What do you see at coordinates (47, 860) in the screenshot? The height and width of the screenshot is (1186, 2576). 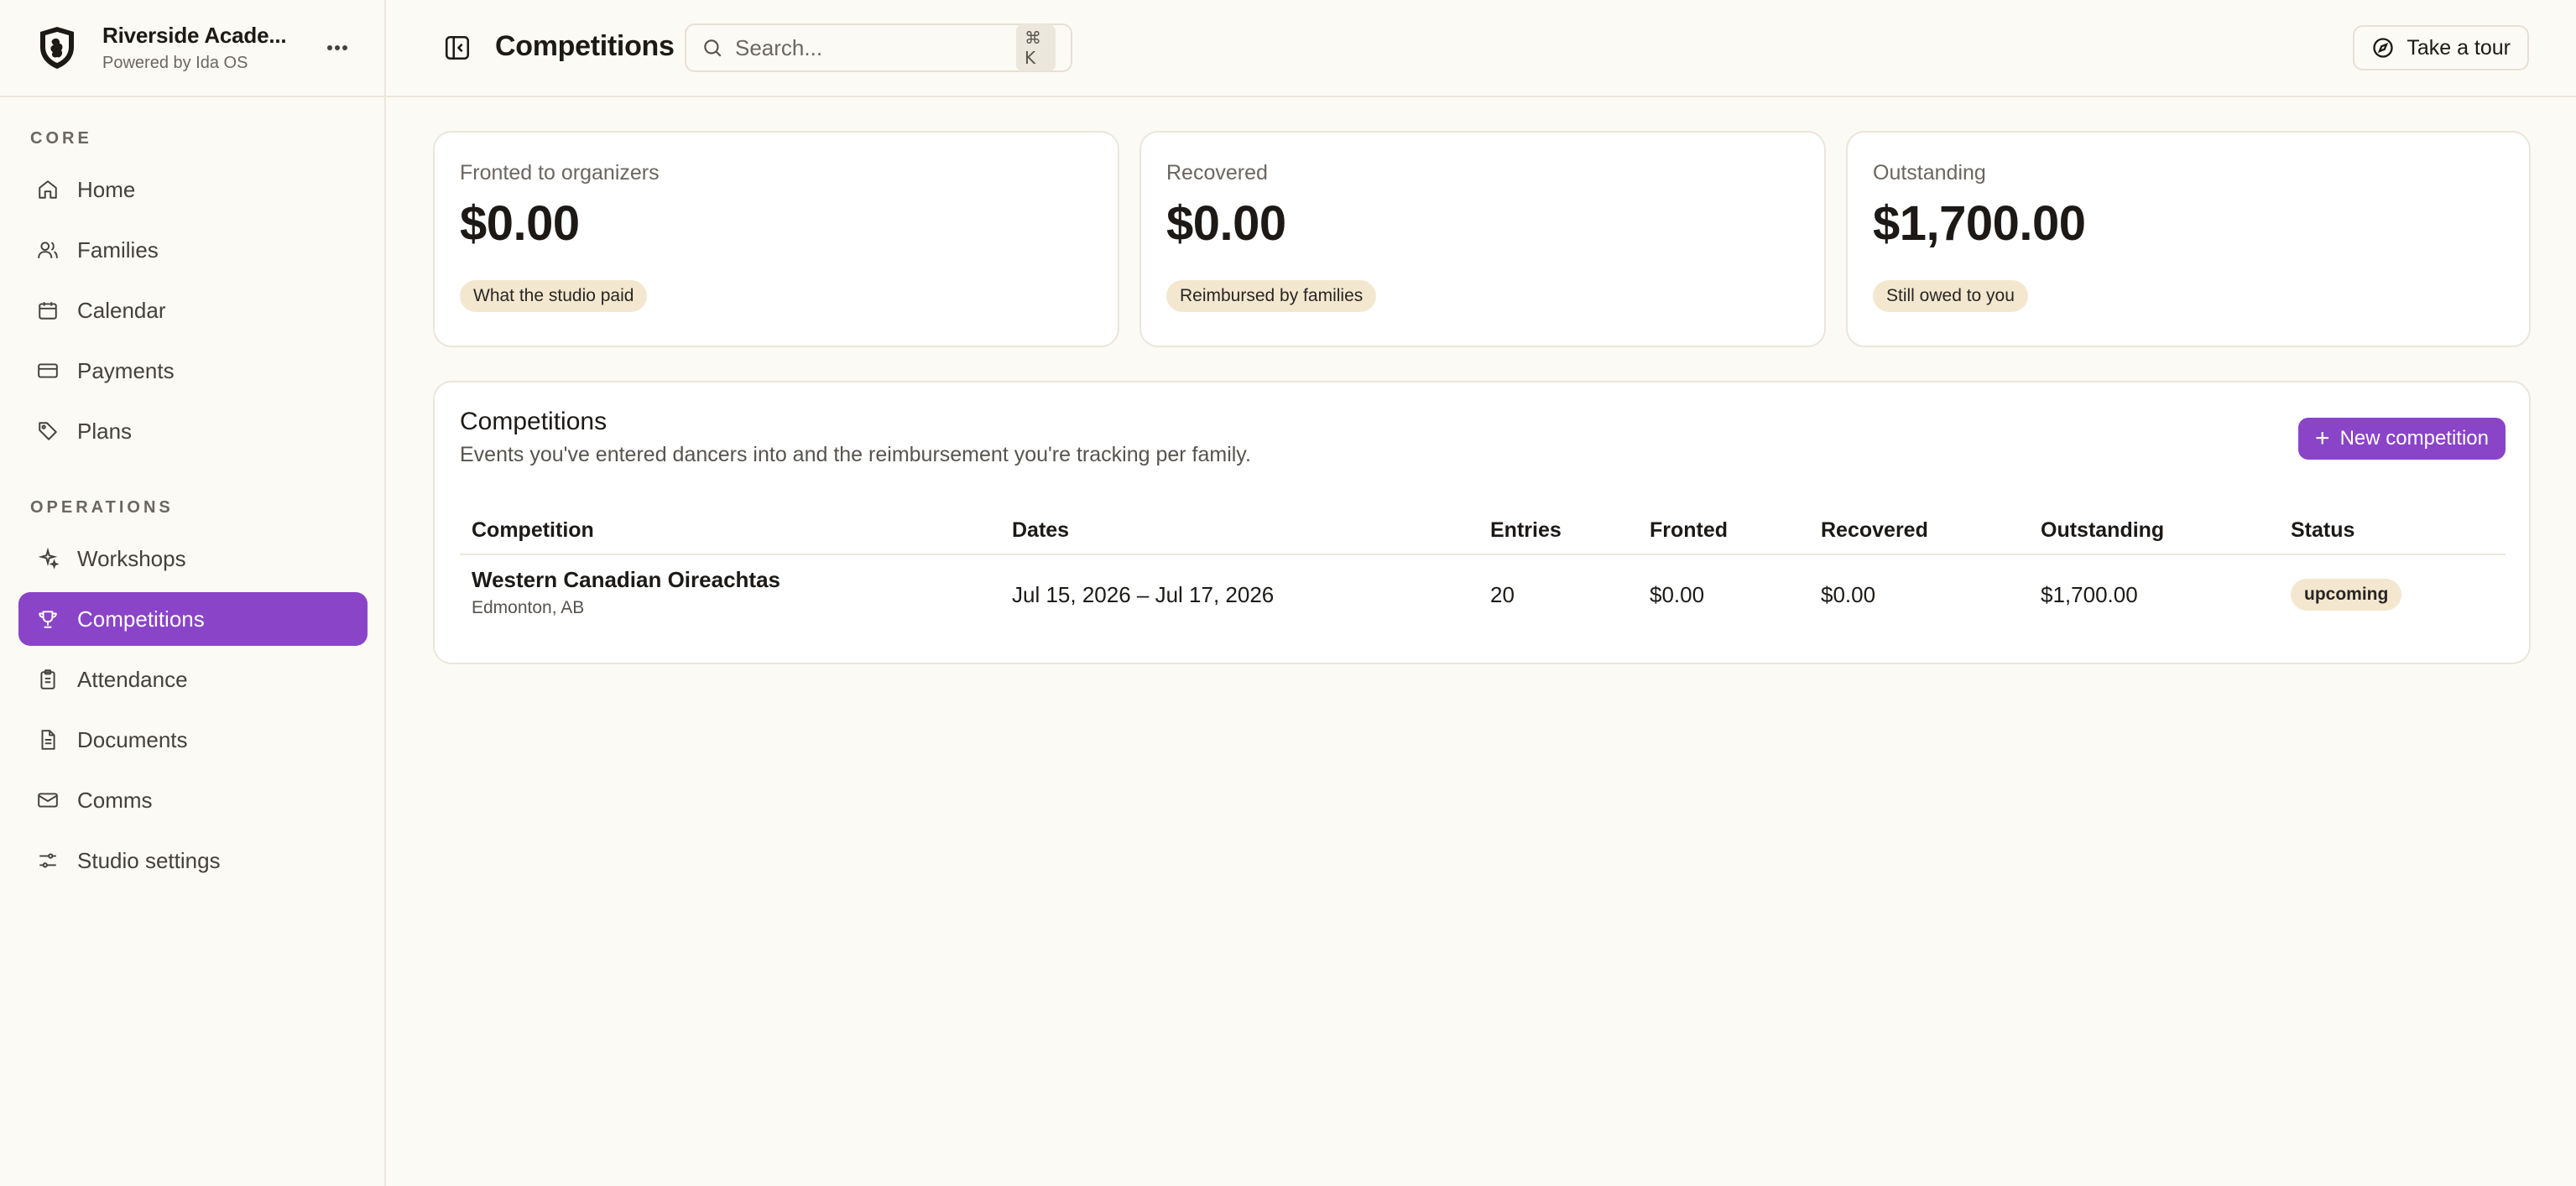 I see `sliders-icon` at bounding box center [47, 860].